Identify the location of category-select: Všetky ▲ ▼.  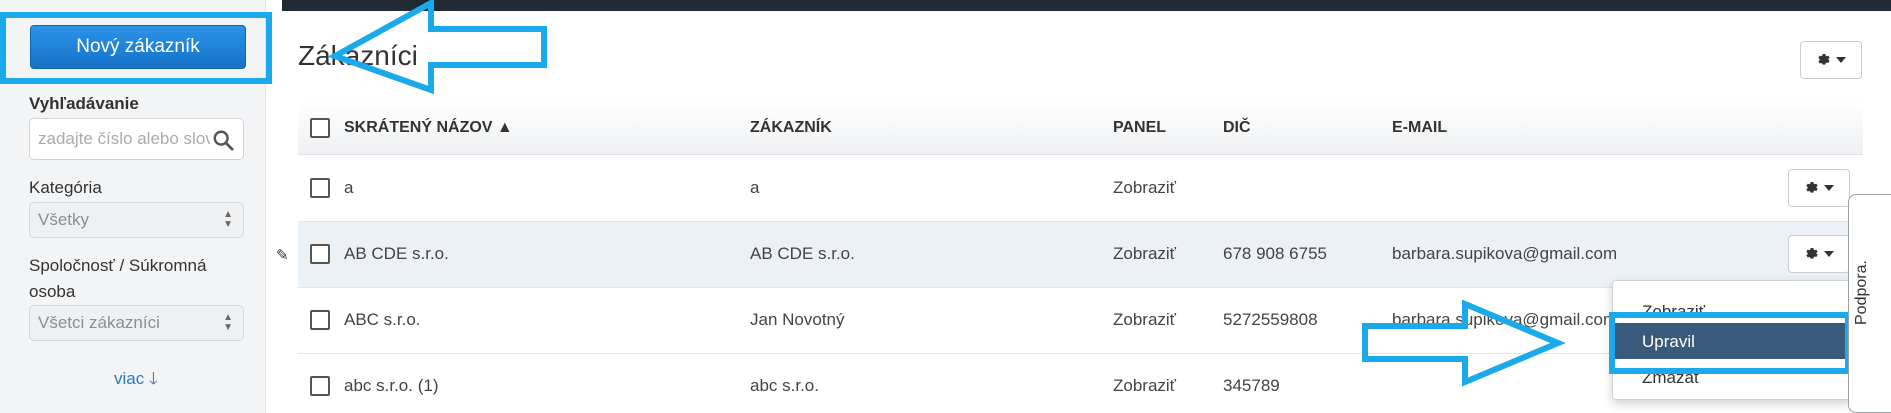
(136, 220).